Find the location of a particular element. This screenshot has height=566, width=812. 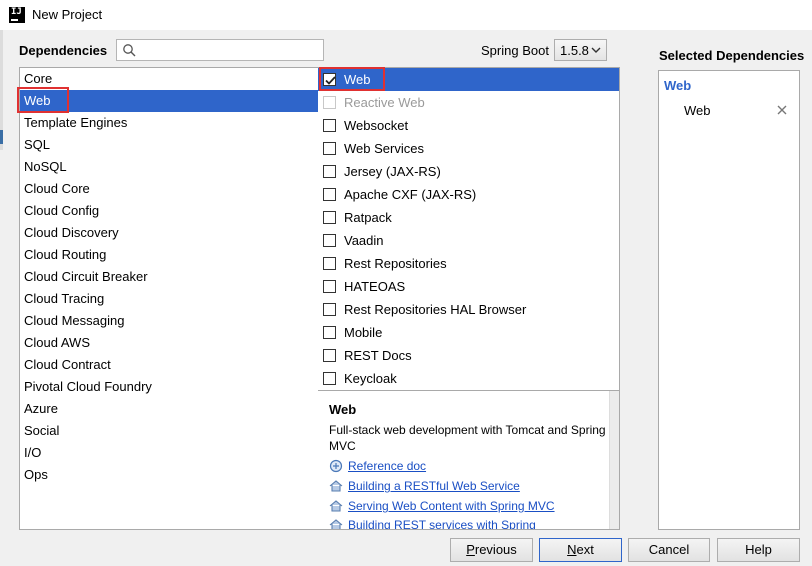

category-item: SQL is located at coordinates (169, 145).